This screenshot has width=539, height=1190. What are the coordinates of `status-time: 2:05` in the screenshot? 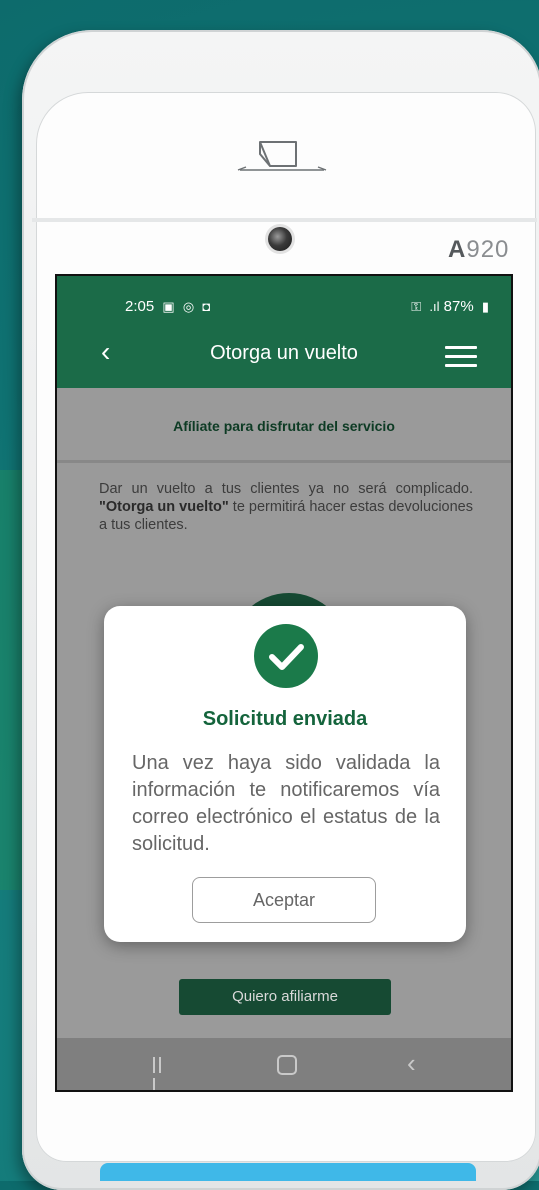 It's located at (140, 306).